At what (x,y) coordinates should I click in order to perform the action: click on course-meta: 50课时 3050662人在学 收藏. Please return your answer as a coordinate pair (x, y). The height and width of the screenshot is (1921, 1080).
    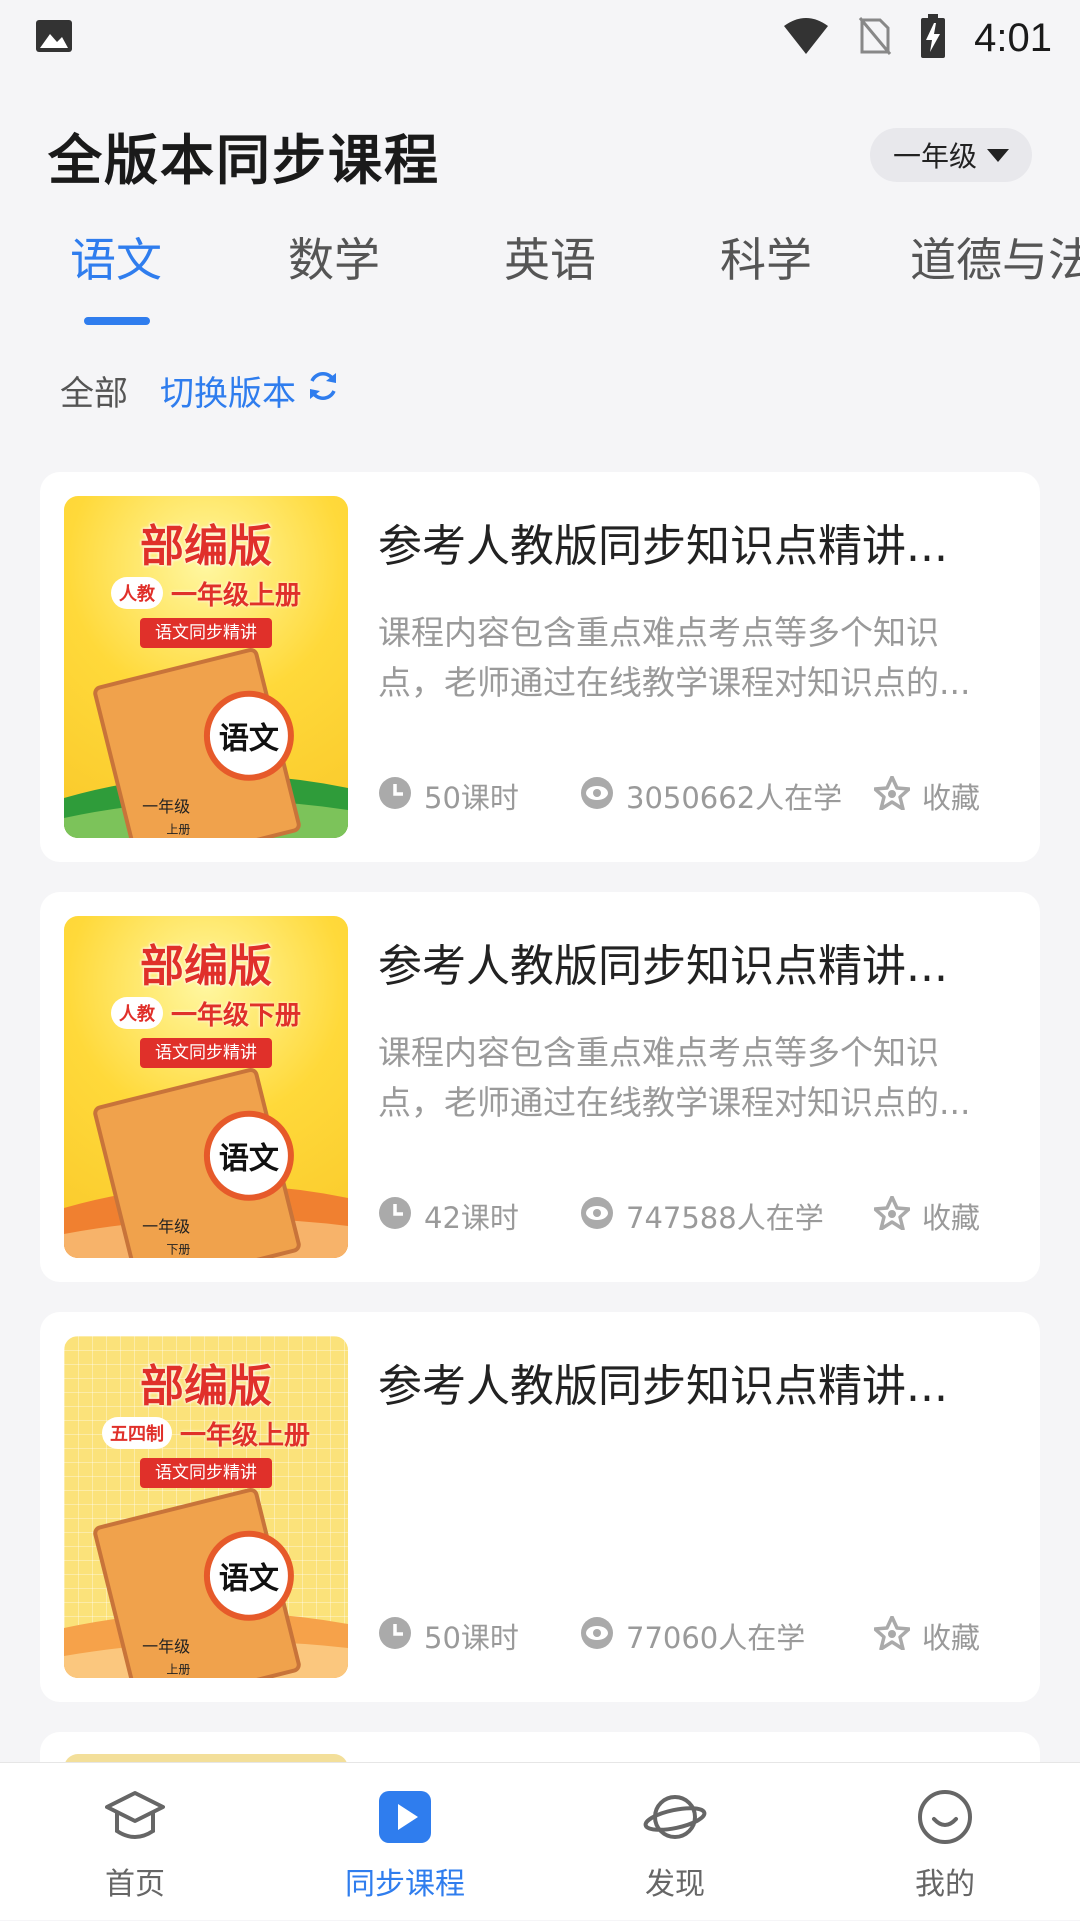
    Looking at the image, I should click on (698, 796).